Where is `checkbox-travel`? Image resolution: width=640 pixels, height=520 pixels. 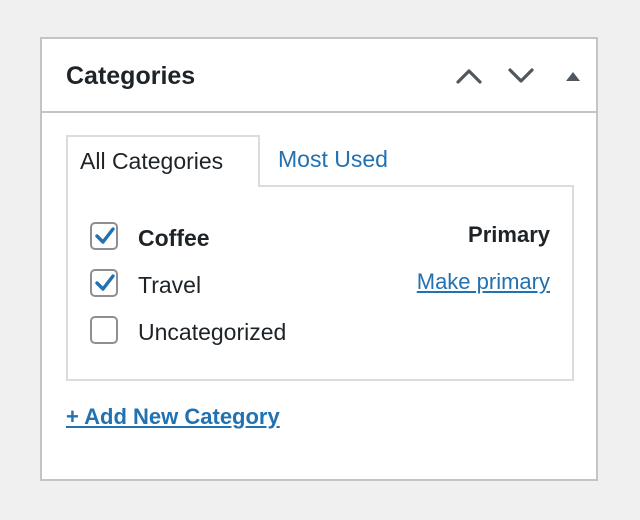
checkbox-travel is located at coordinates (104, 283).